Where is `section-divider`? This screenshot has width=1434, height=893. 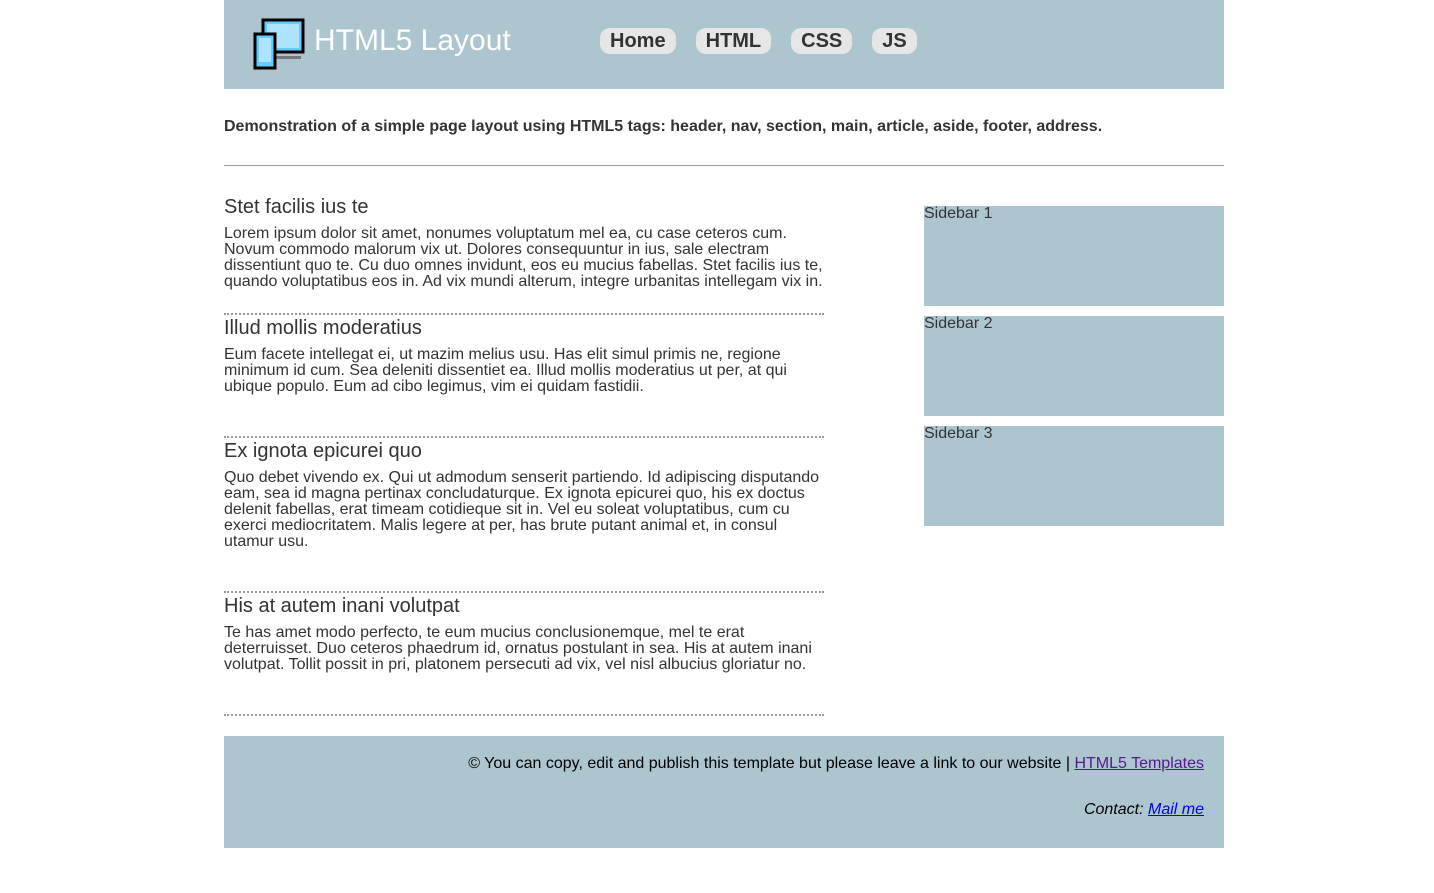 section-divider is located at coordinates (724, 165).